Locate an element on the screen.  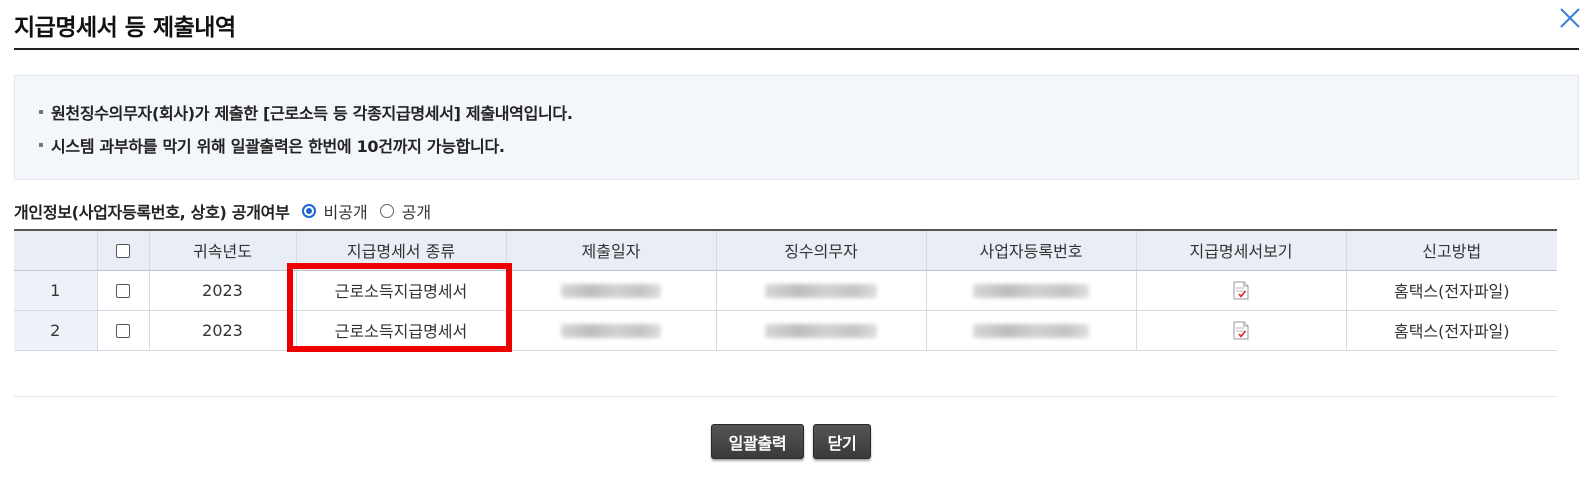
radio-checked-icon is located at coordinates (308, 211).